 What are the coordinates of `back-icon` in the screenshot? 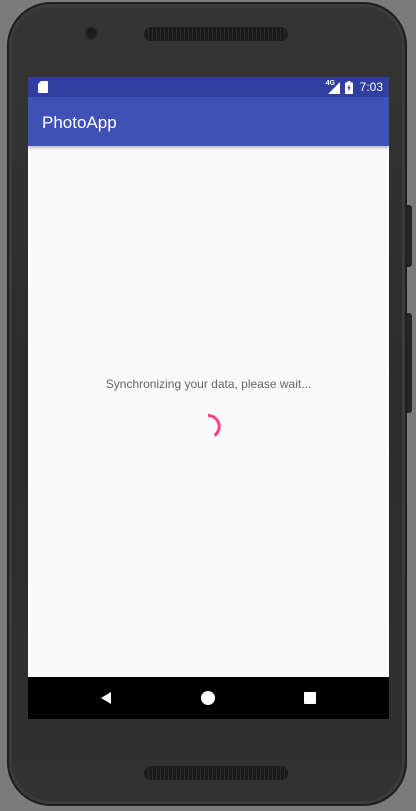 It's located at (106, 698).